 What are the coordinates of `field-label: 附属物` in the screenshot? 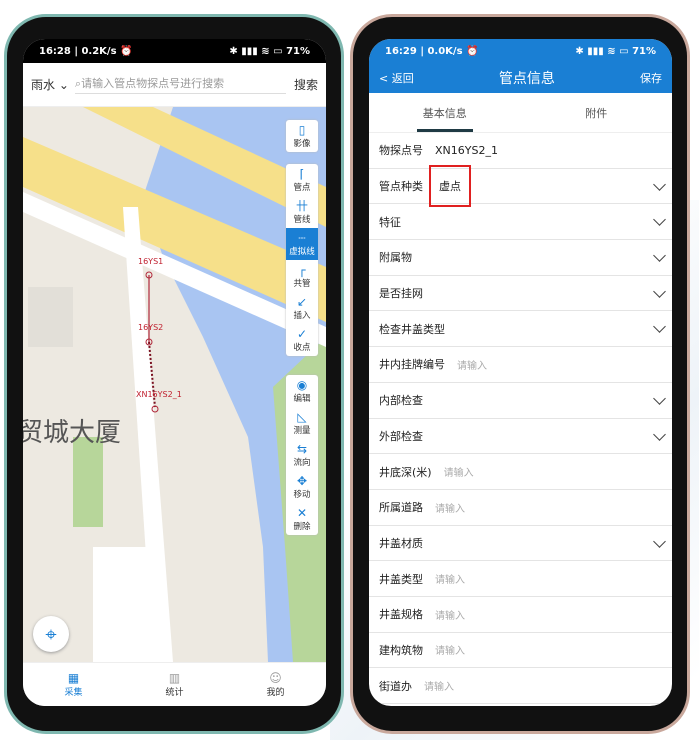 It's located at (395, 258).